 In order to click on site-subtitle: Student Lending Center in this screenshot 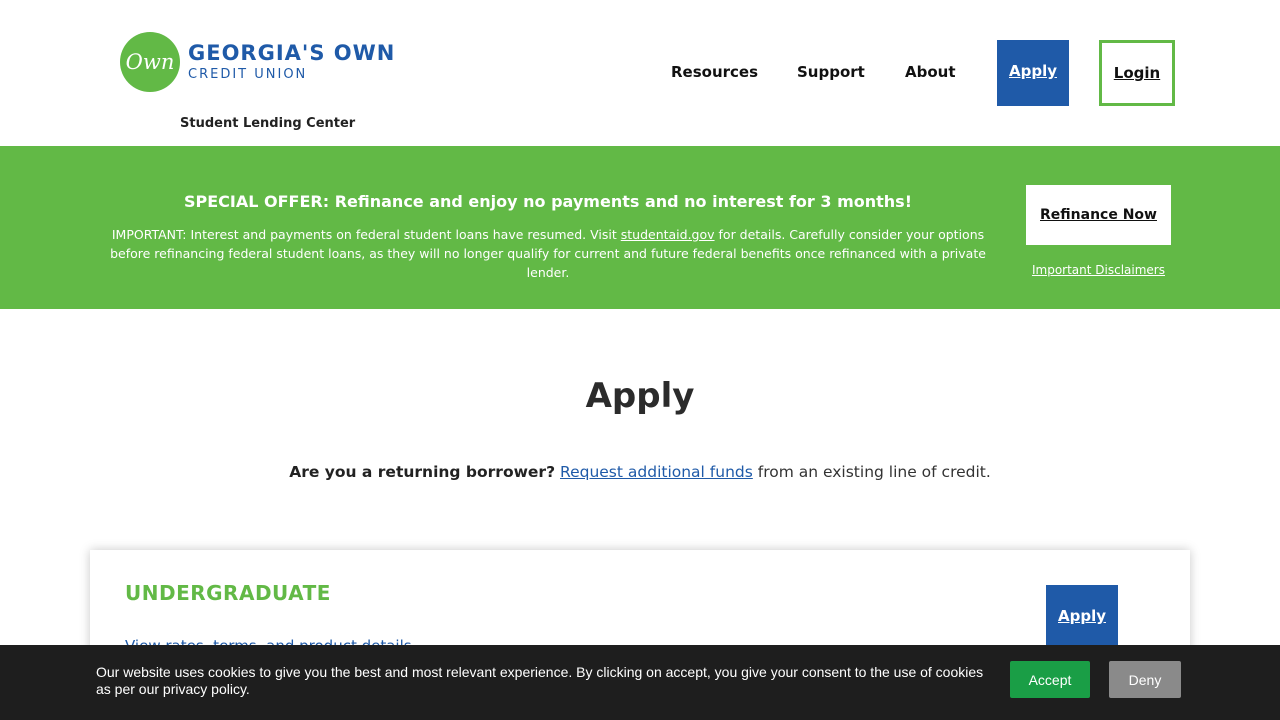, I will do `click(268, 123)`.